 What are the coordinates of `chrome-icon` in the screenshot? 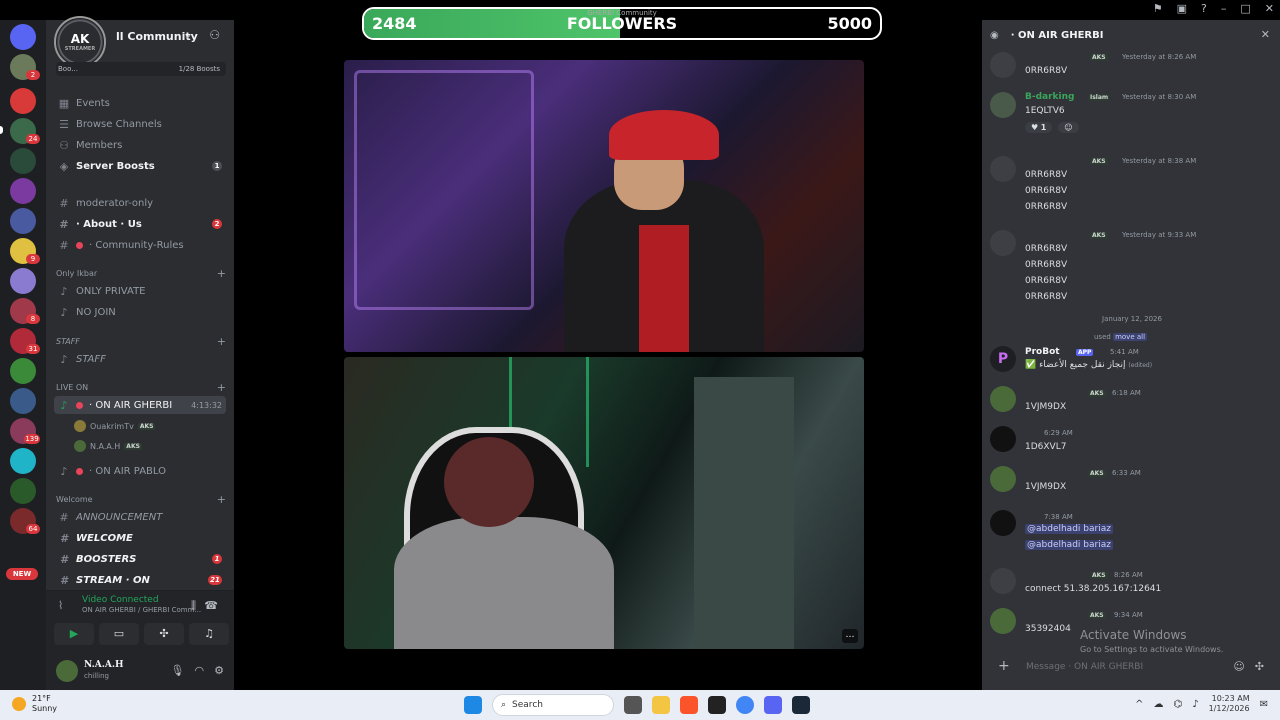 It's located at (745, 705).